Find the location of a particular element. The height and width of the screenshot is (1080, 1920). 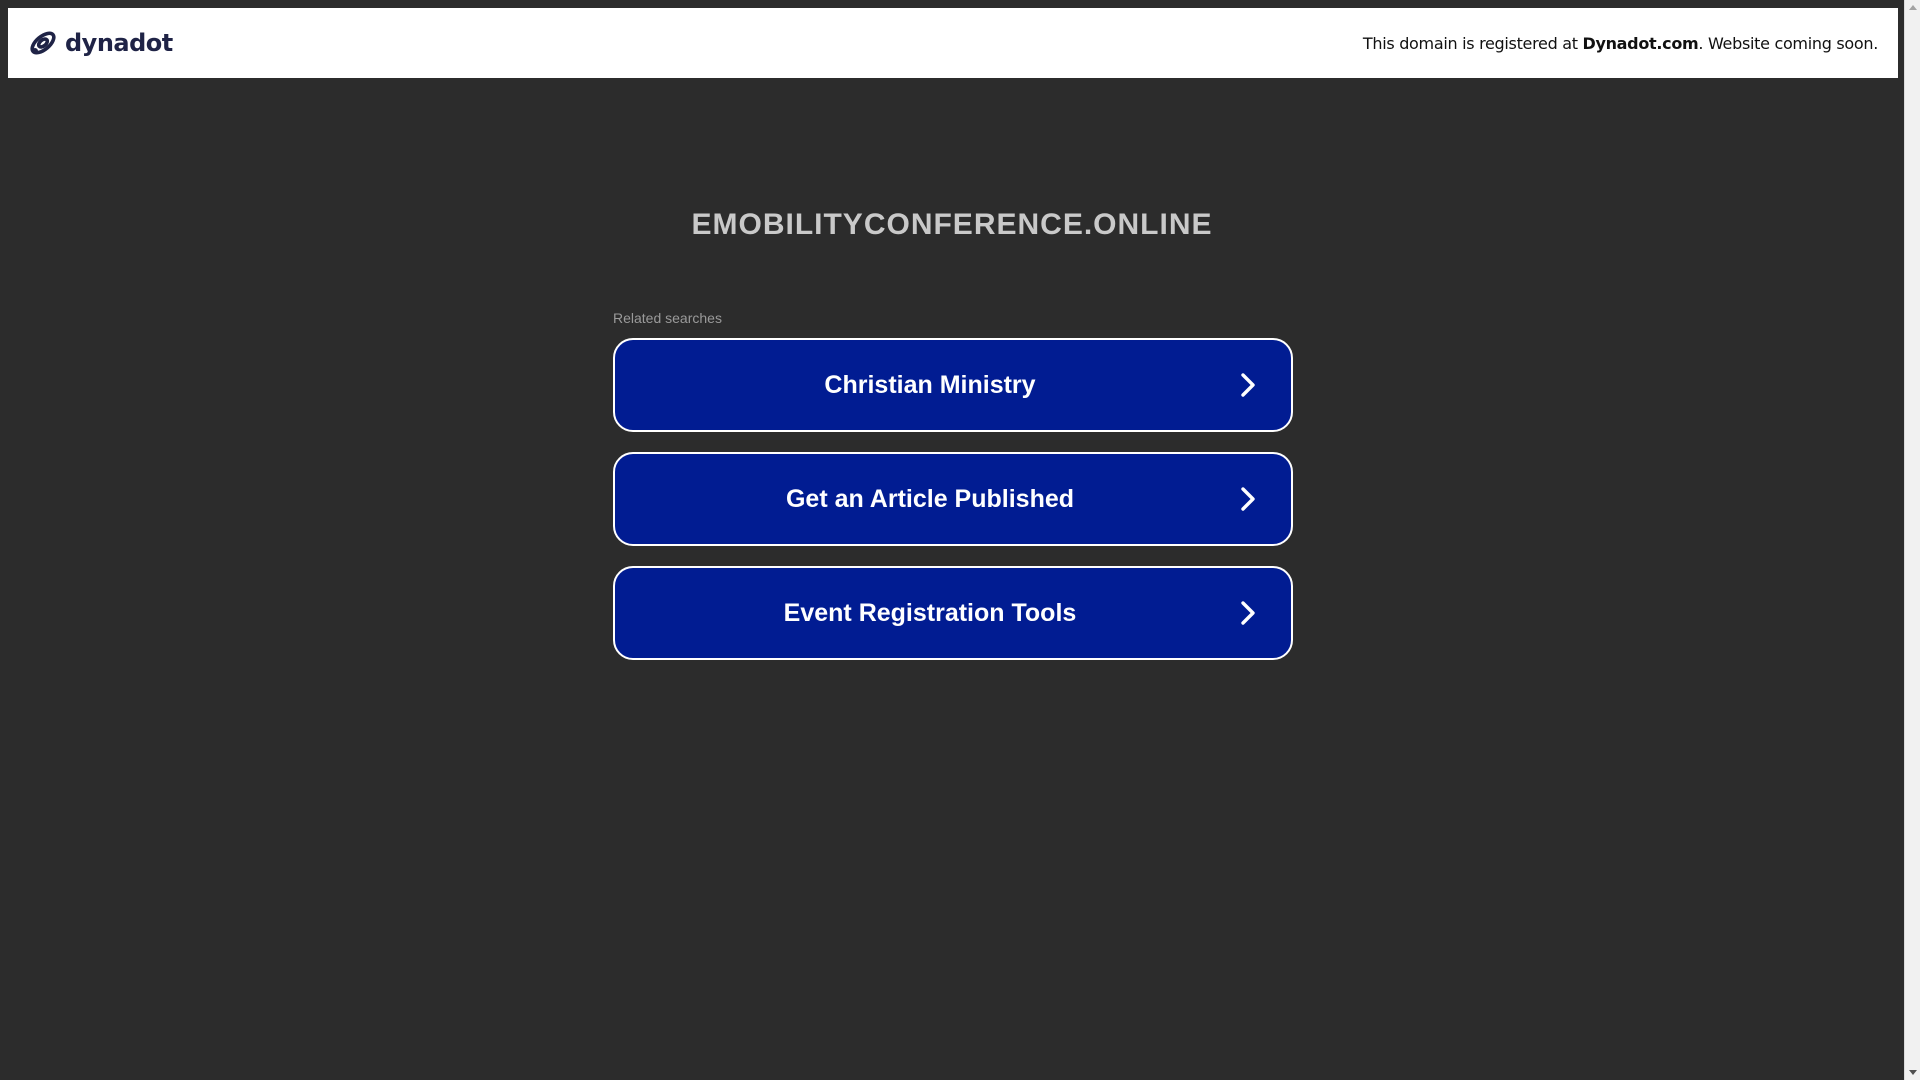

related-search-link: Event Registration Tools is located at coordinates (953, 613).